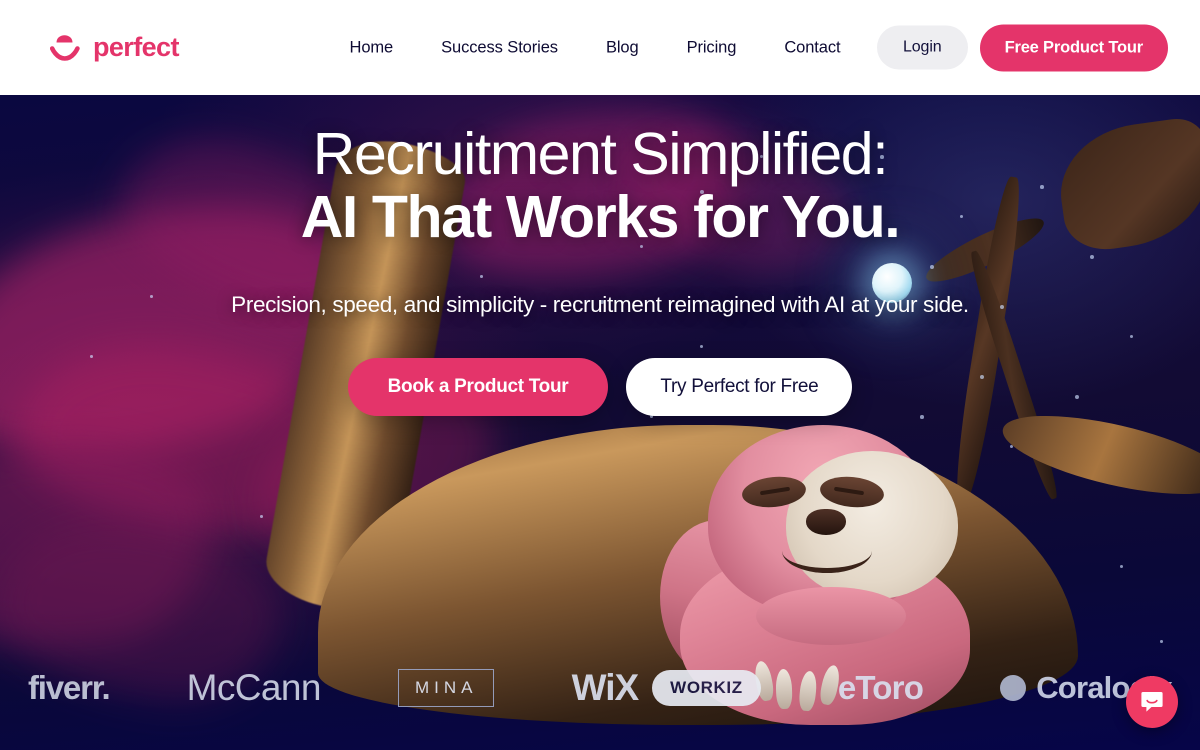 The width and height of the screenshot is (1200, 750). Describe the element at coordinates (1013, 688) in the screenshot. I see `coralogix-circle-icon` at that location.